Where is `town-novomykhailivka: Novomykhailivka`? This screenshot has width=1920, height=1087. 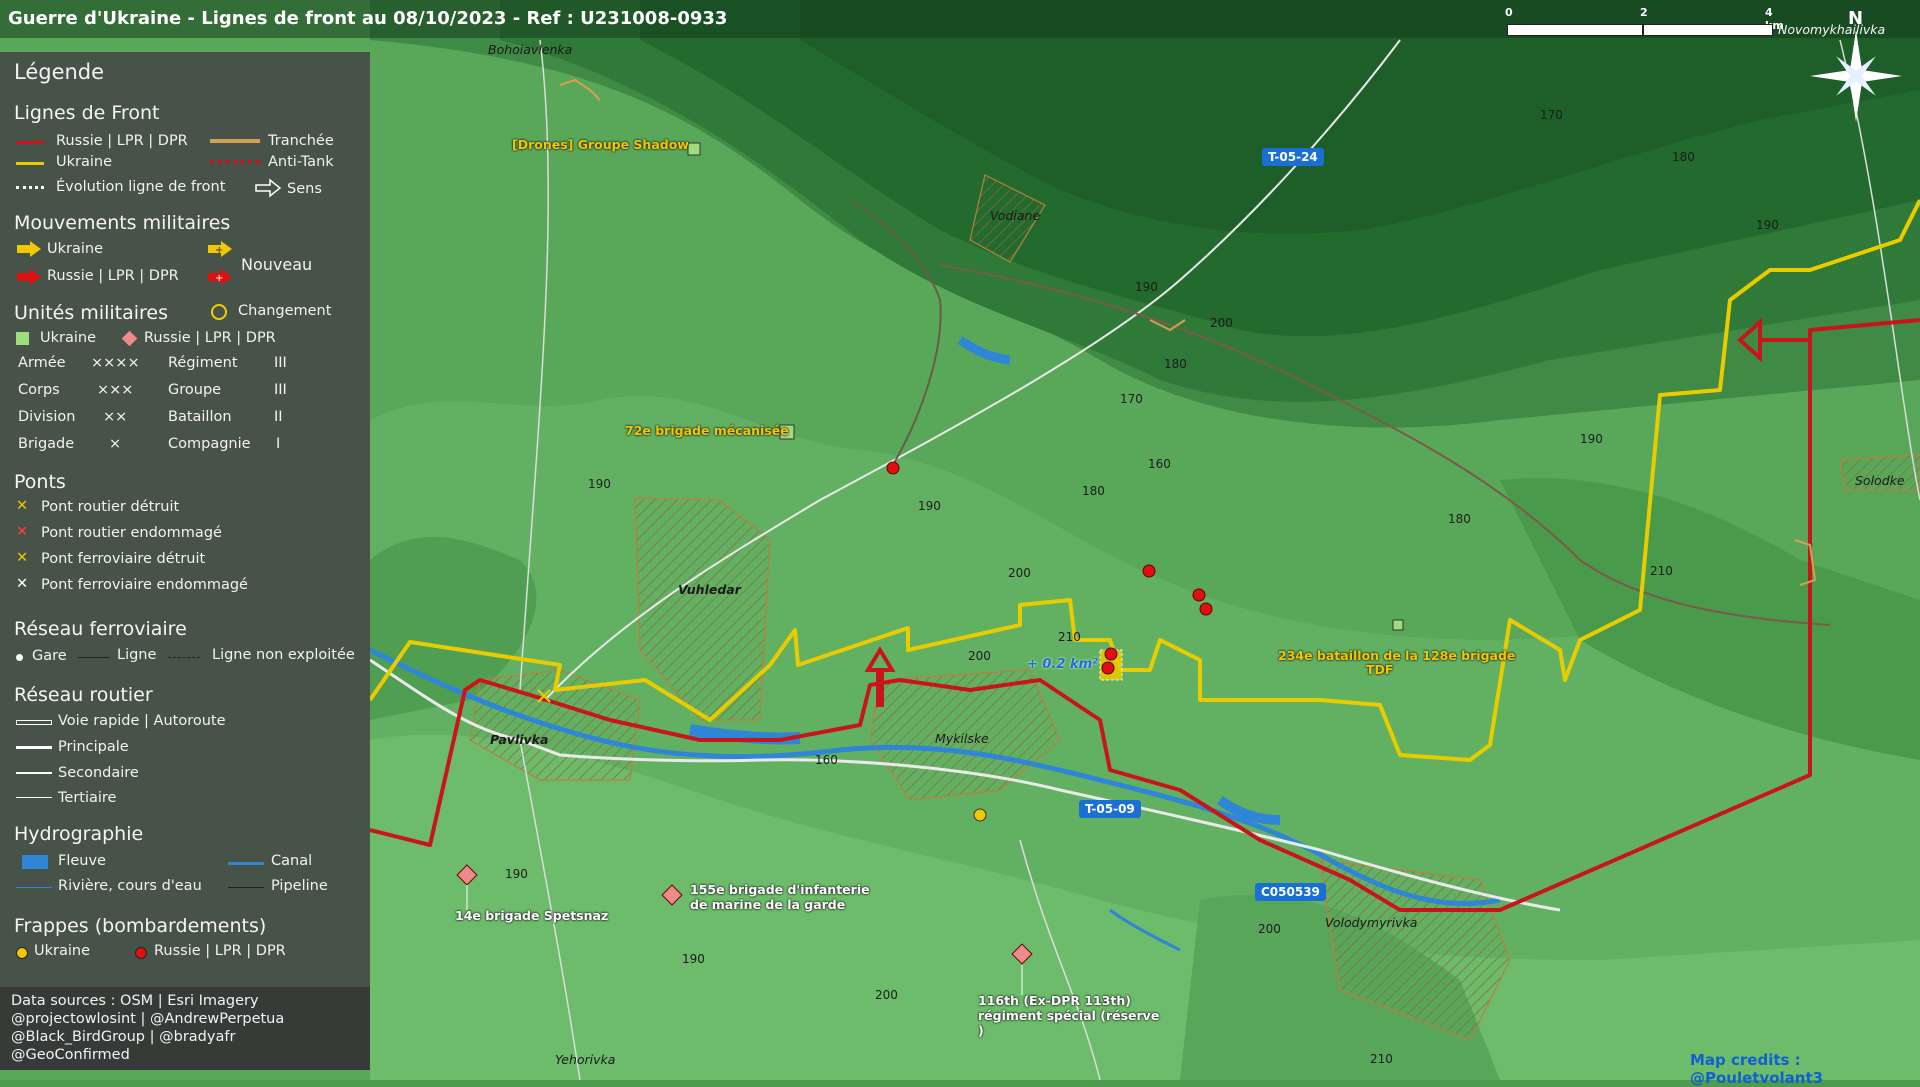 town-novomykhailivka: Novomykhailivka is located at coordinates (1832, 29).